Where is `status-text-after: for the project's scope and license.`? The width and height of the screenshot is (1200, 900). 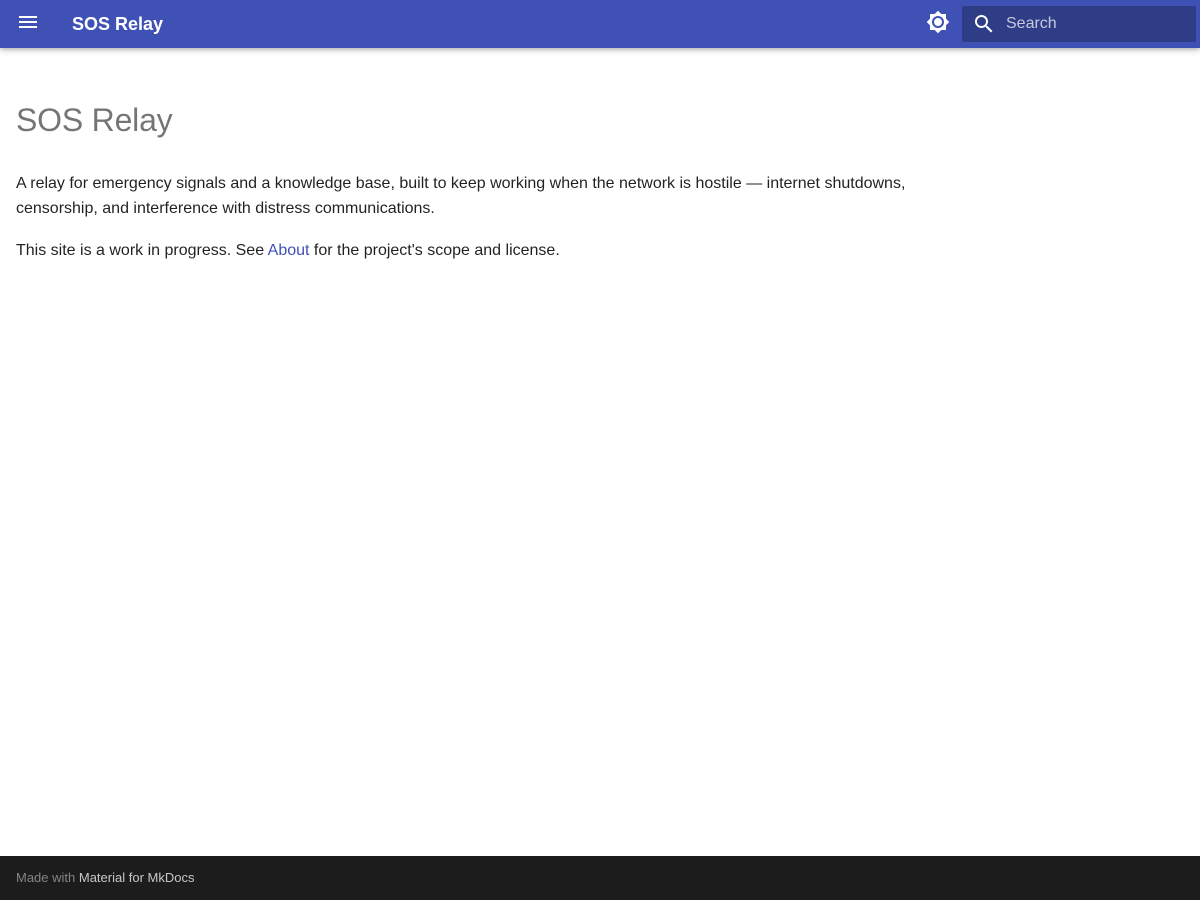 status-text-after: for the project's scope and license. is located at coordinates (434, 250).